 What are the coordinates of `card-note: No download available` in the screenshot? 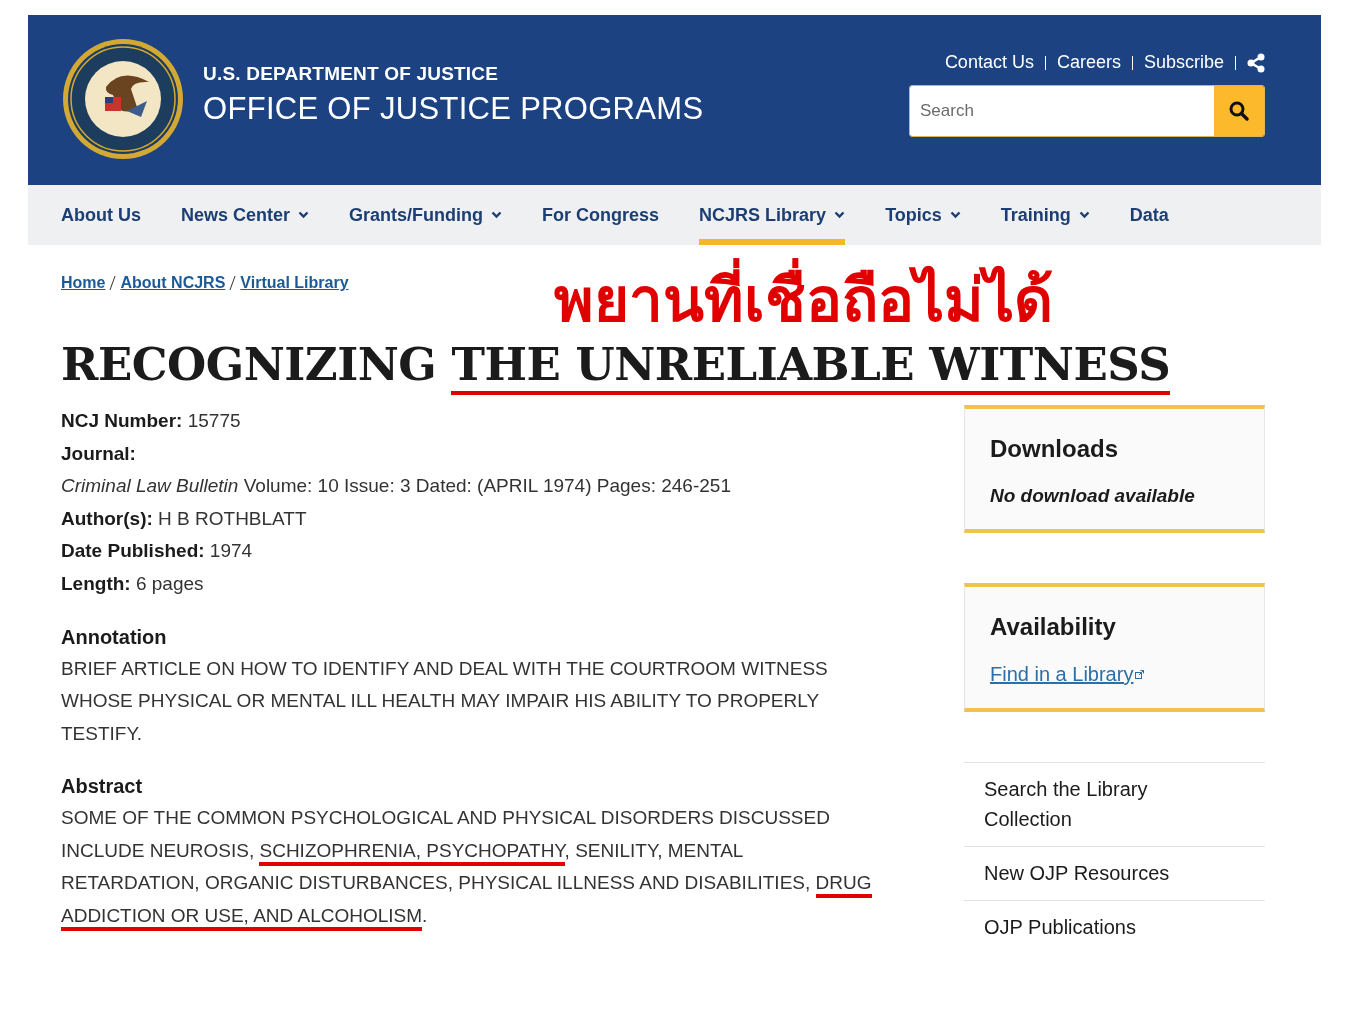 It's located at (1093, 496).